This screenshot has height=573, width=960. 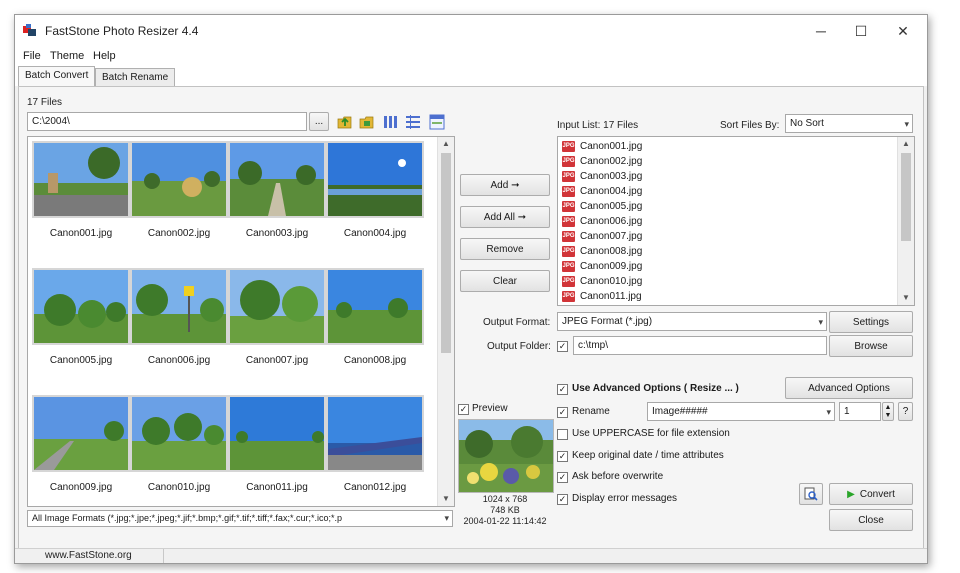 What do you see at coordinates (375, 450) in the screenshot?
I see `thumbnail-item: Canon012.jpg` at bounding box center [375, 450].